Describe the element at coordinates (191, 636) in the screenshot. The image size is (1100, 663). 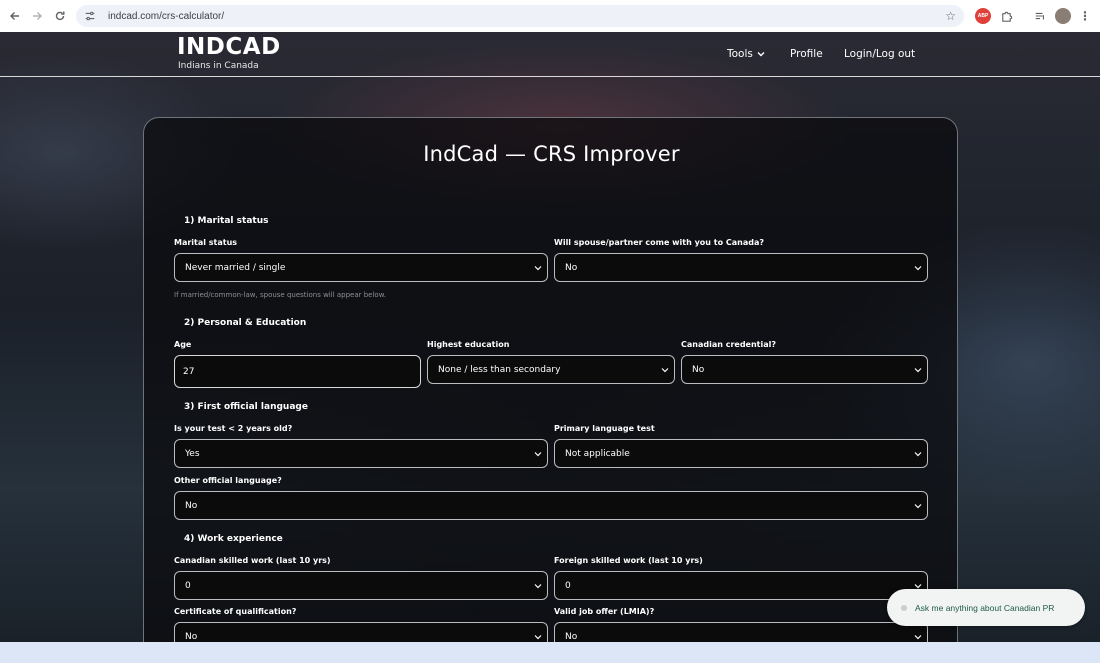
I see `certificate-value: No` at that location.